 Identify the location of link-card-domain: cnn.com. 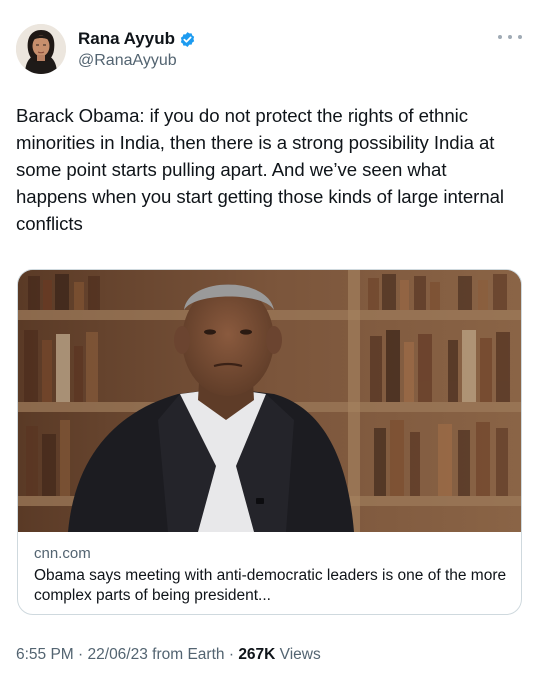
(62, 553).